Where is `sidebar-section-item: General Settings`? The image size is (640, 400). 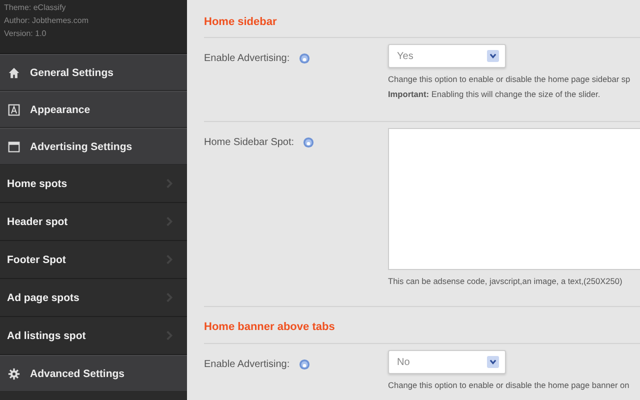 sidebar-section-item: General Settings is located at coordinates (93, 72).